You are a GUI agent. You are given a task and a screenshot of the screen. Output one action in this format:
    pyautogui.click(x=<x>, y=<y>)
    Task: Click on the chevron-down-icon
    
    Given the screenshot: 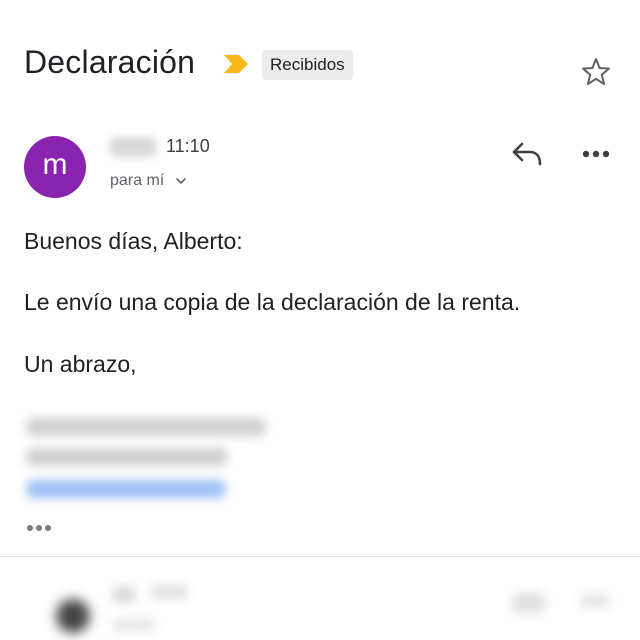 What is the action you would take?
    pyautogui.click(x=180, y=180)
    